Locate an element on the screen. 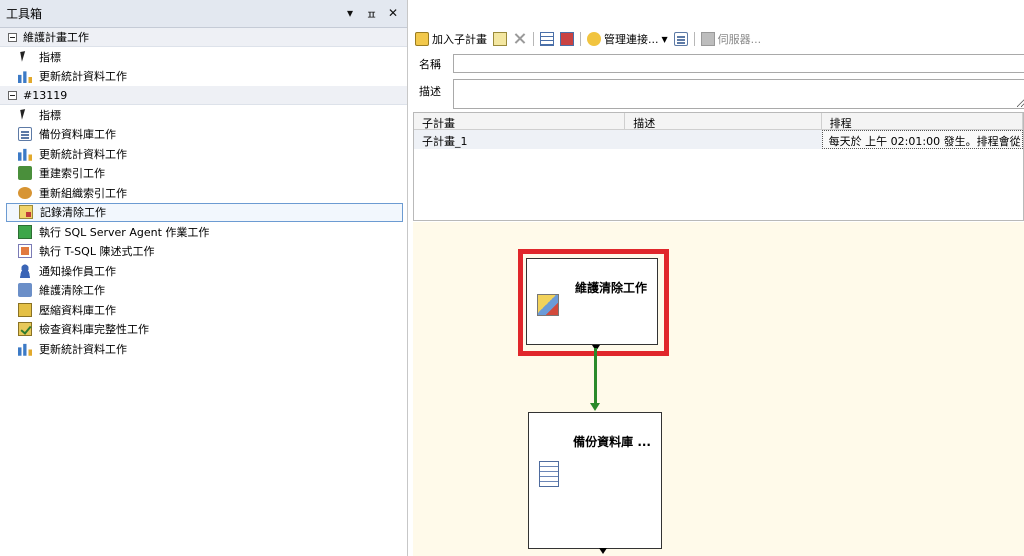 The image size is (1024, 556). remove-schedule-button is located at coordinates (567, 39).